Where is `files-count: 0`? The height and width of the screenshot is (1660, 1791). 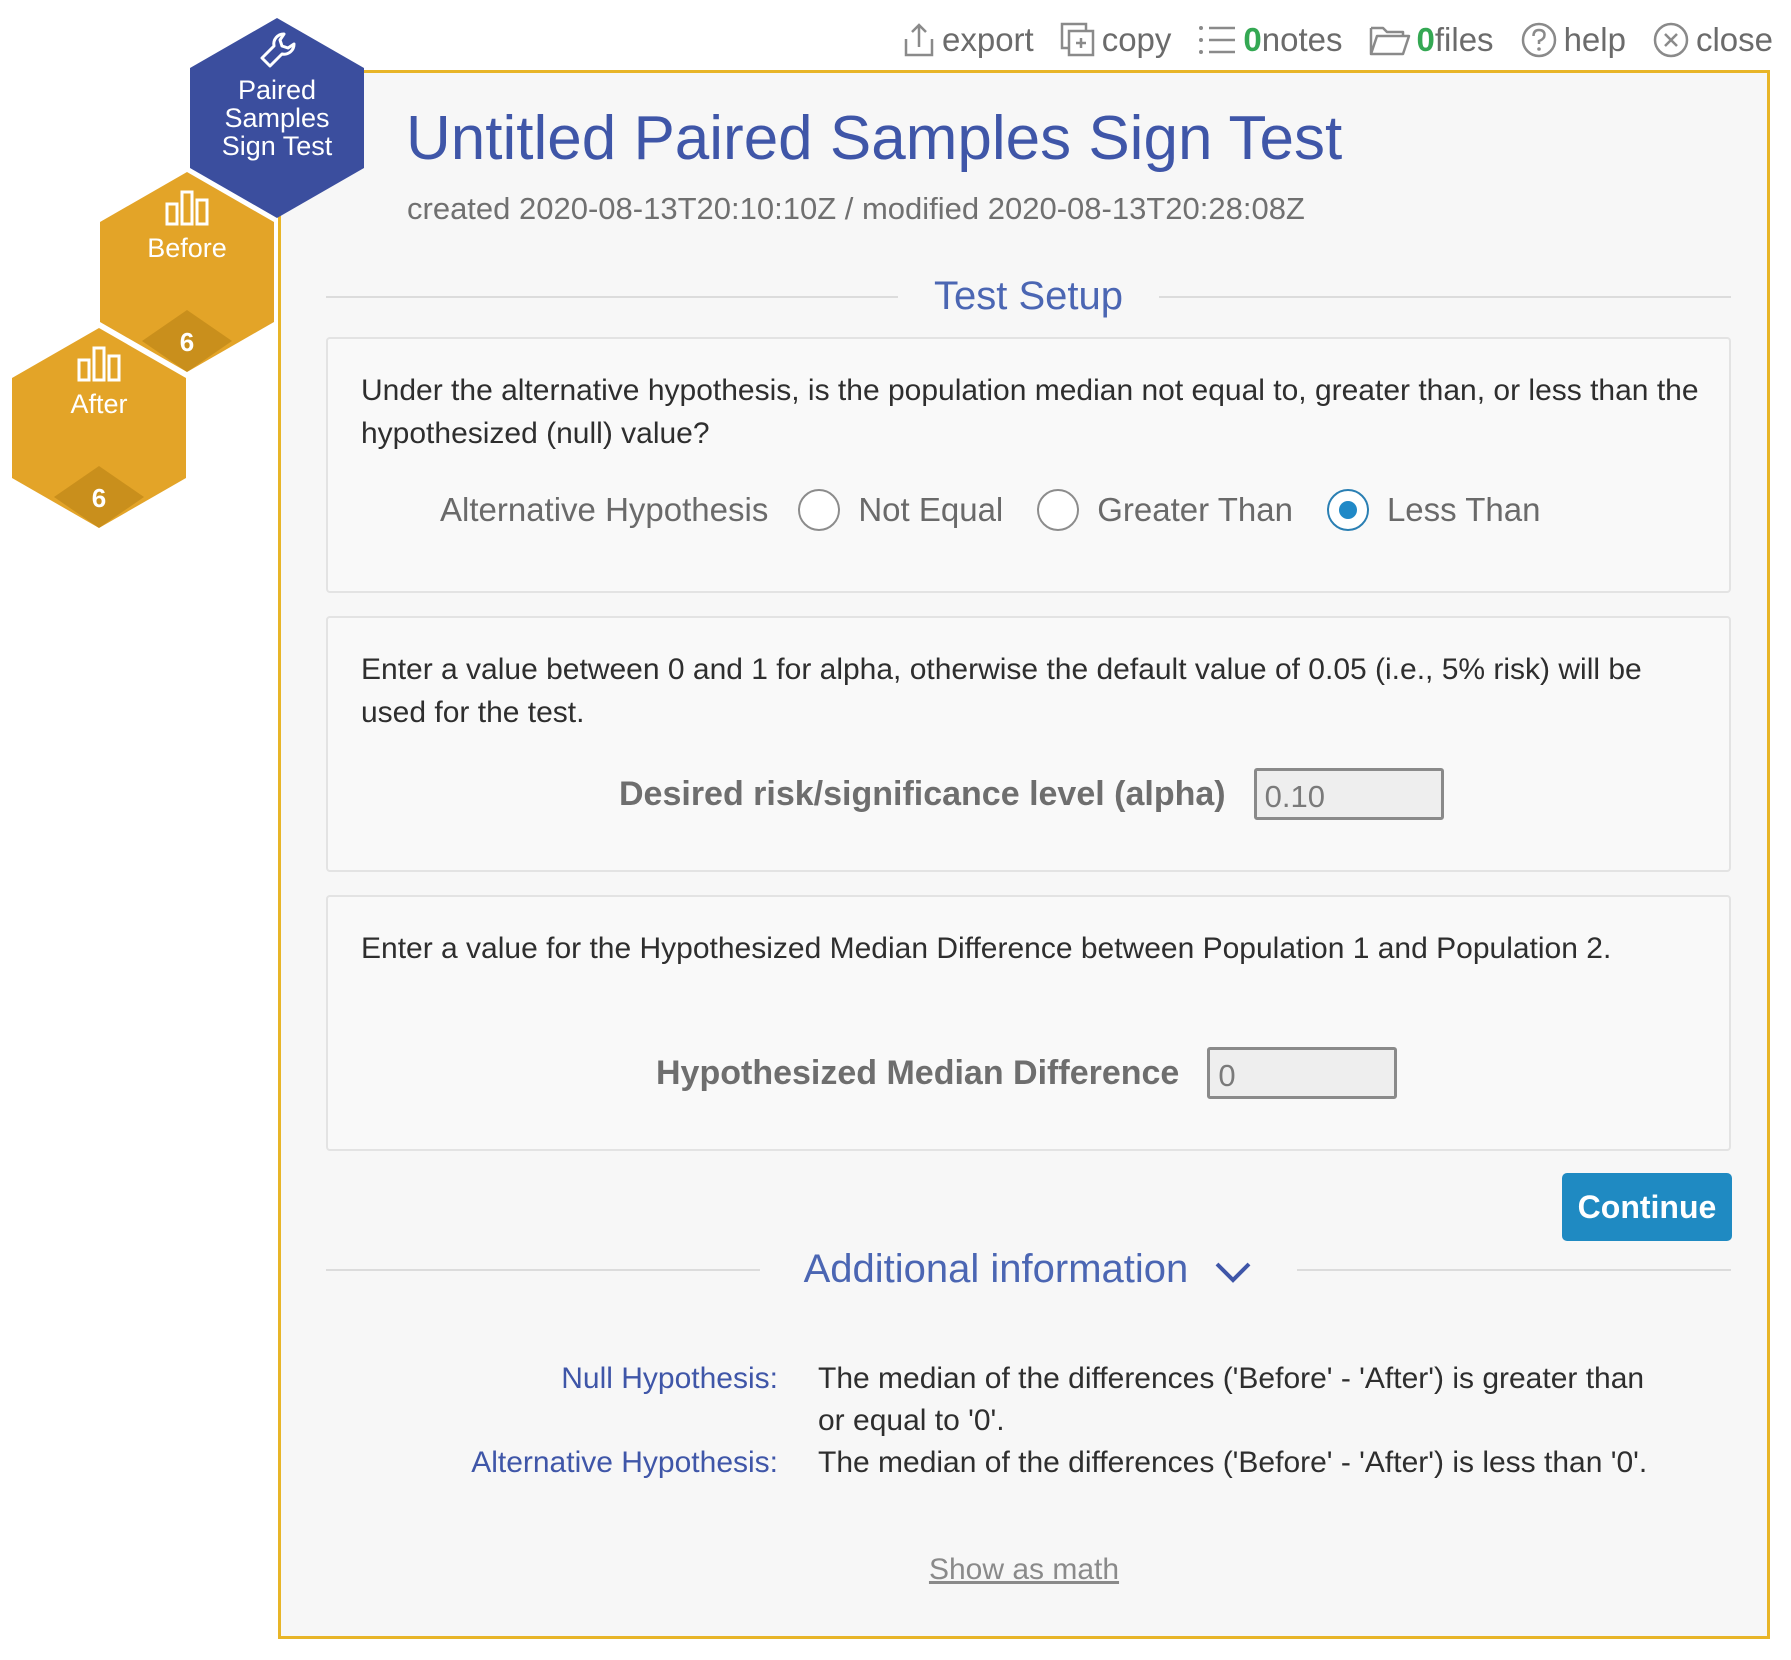 files-count: 0 is located at coordinates (1425, 39).